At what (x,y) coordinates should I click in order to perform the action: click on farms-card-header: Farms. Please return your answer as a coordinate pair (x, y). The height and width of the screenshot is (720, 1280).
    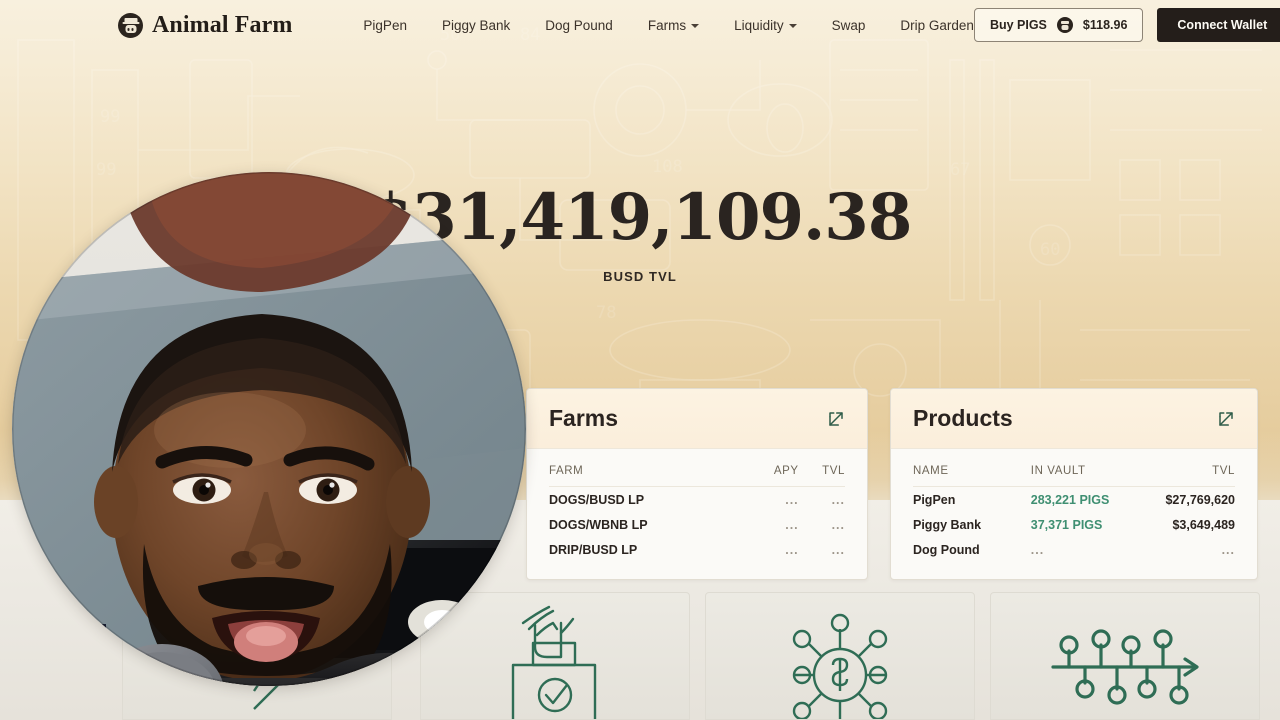
    Looking at the image, I should click on (697, 419).